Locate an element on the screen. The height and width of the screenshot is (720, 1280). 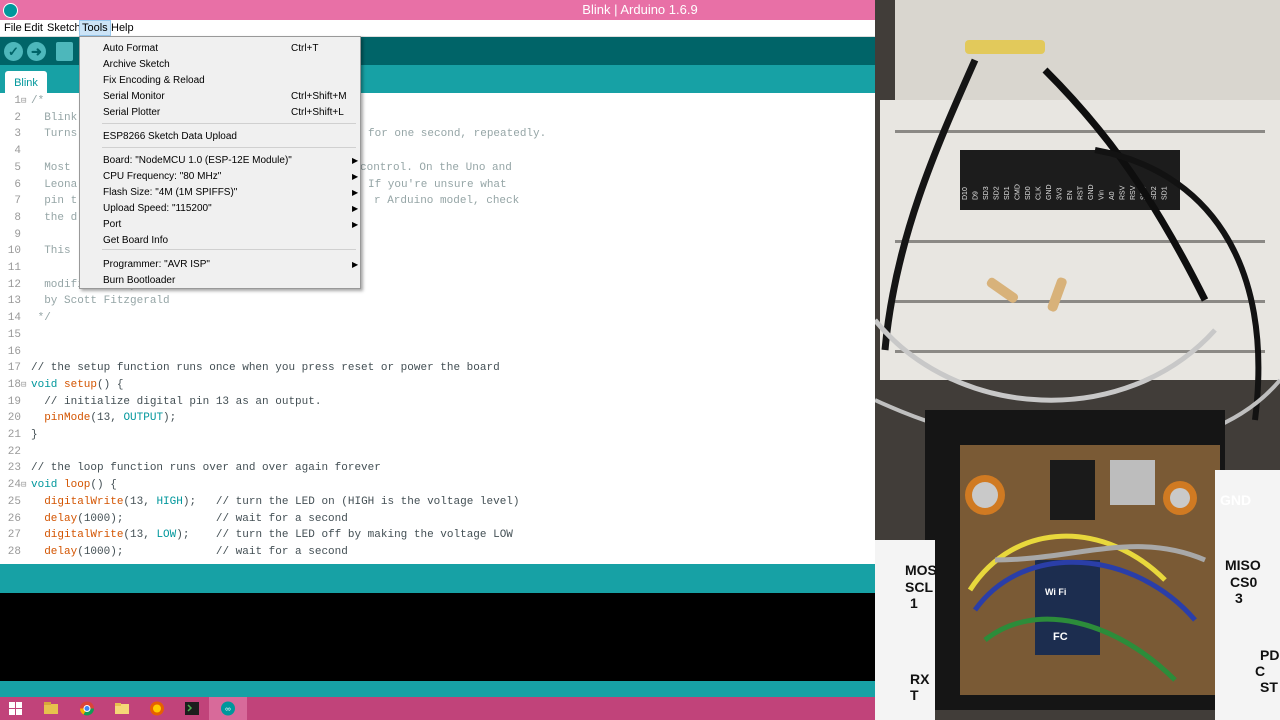
line-number: 10 is located at coordinates (14, 251).